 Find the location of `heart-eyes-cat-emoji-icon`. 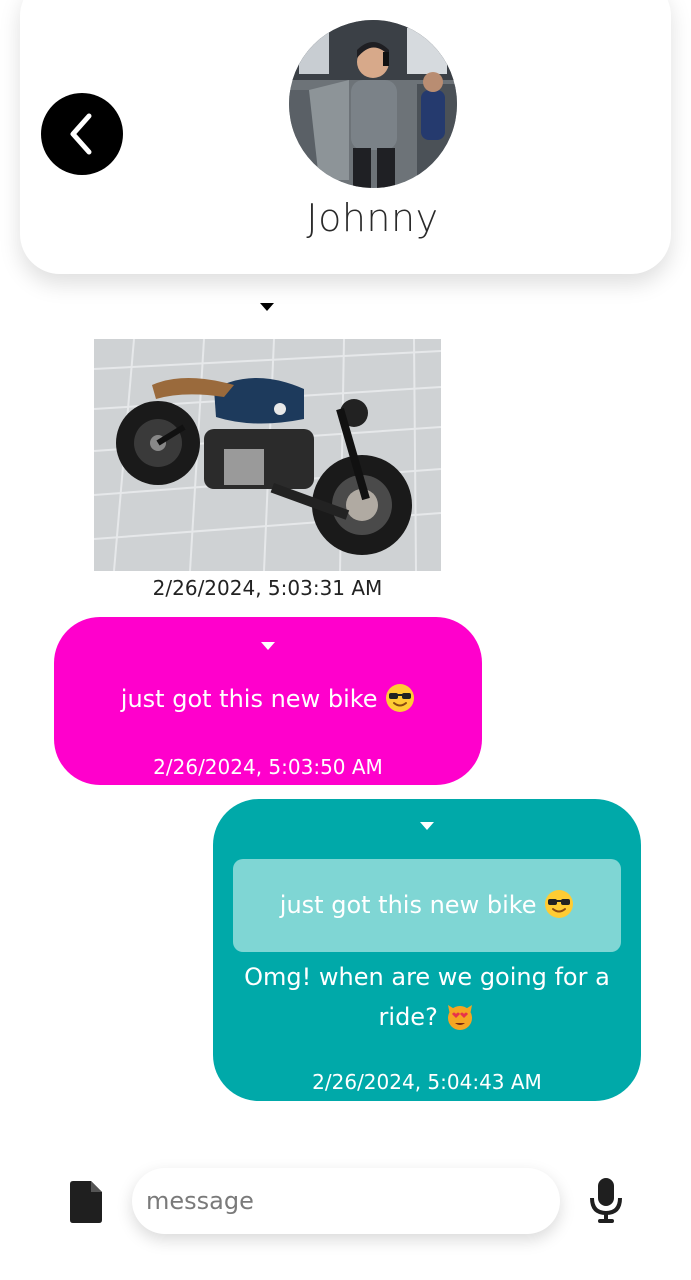

heart-eyes-cat-emoji-icon is located at coordinates (460, 1017).